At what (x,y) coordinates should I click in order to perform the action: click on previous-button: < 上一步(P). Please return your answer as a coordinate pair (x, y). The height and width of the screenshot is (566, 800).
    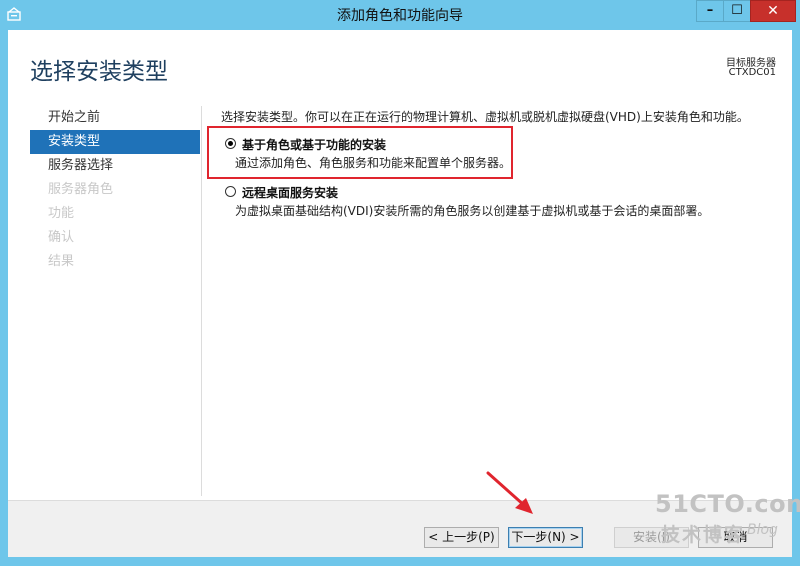
    Looking at the image, I should click on (461, 537).